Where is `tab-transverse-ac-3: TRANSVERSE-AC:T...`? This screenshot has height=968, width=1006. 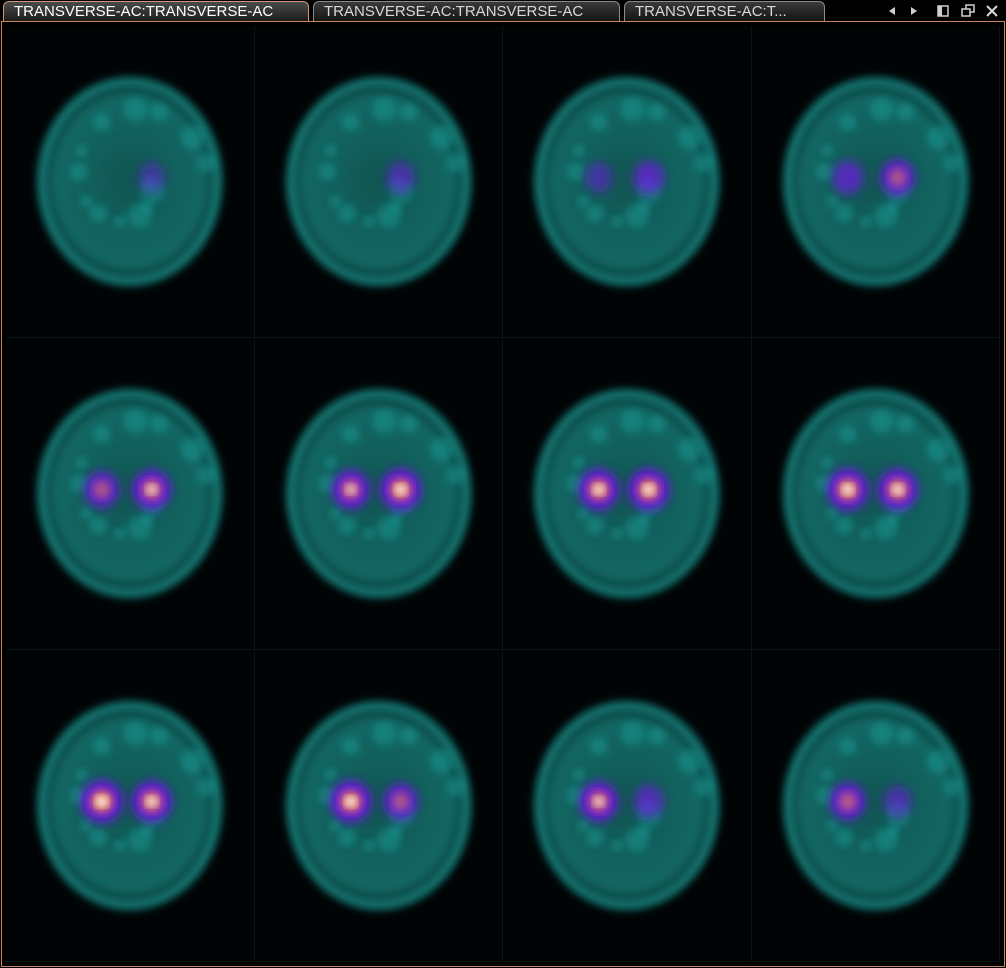 tab-transverse-ac-3: TRANSVERSE-AC:T... is located at coordinates (724, 11).